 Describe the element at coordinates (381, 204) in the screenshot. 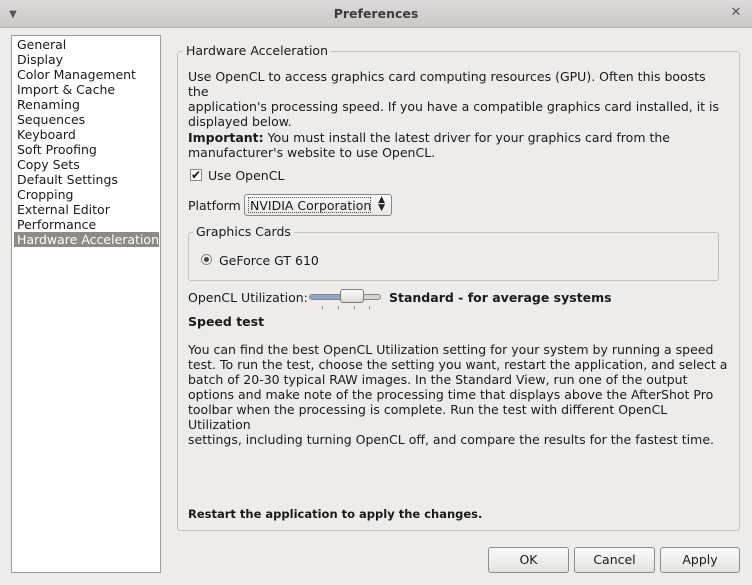

I see `up-down-arrows-icon: ▲ ▼` at that location.